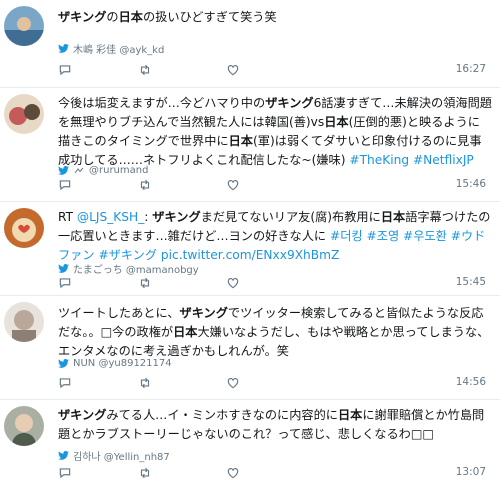  Describe the element at coordinates (275, 185) in the screenshot. I see `tweet-actions: 15:46` at that location.